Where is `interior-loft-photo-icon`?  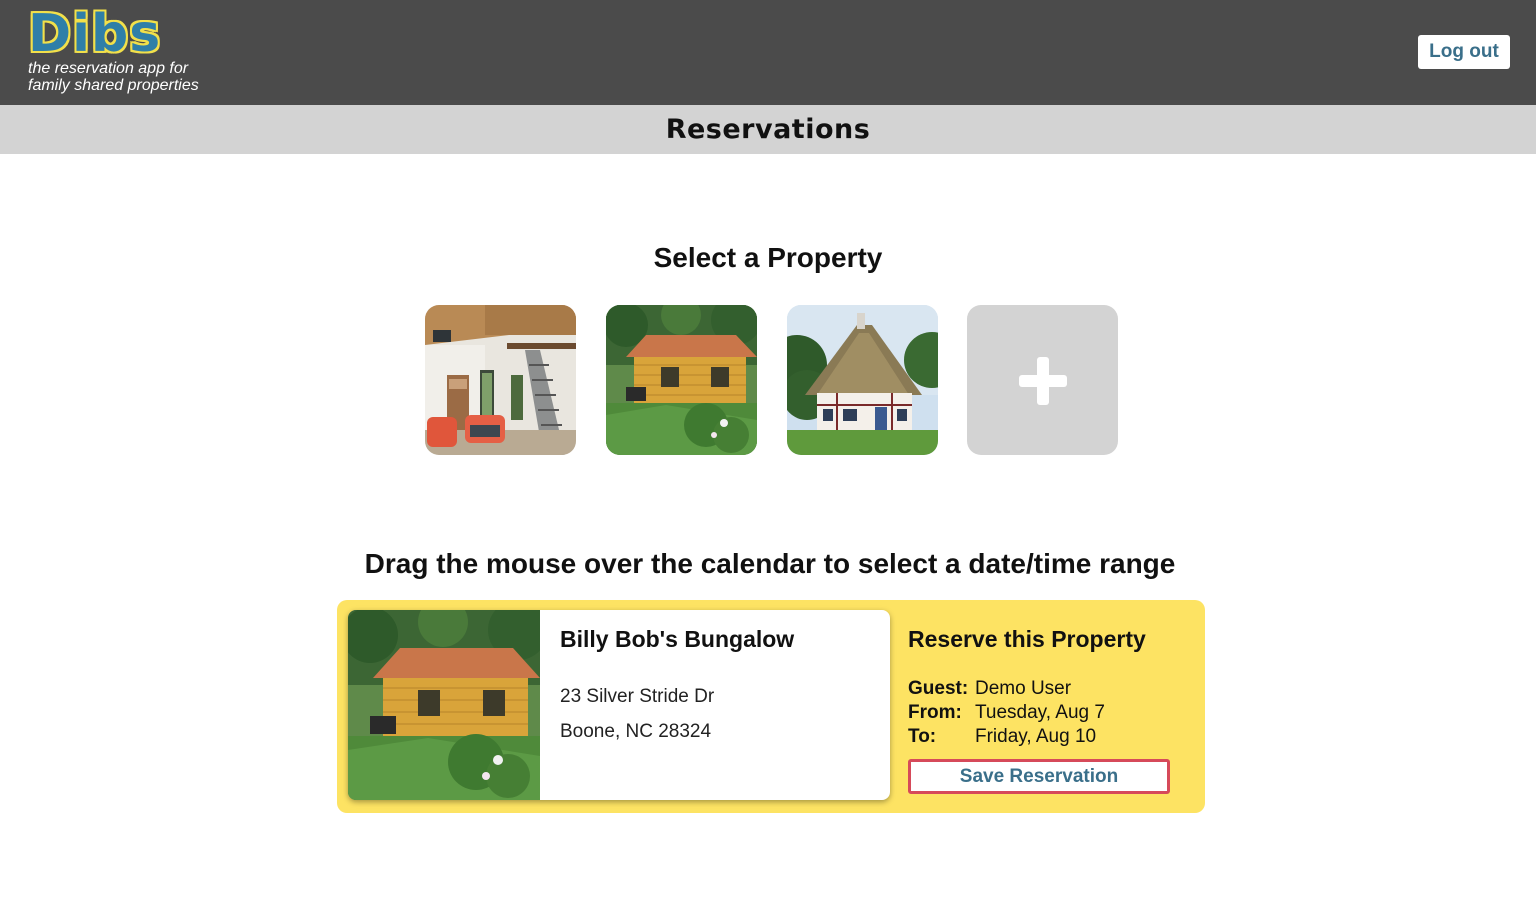
interior-loft-photo-icon is located at coordinates (500, 380).